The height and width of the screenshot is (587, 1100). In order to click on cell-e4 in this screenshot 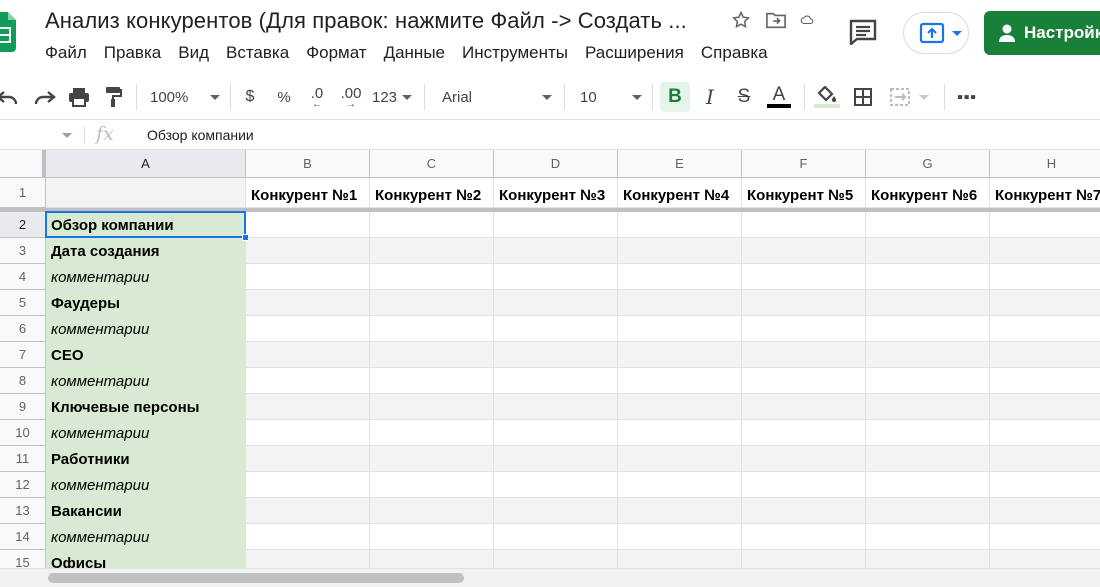, I will do `click(680, 277)`.